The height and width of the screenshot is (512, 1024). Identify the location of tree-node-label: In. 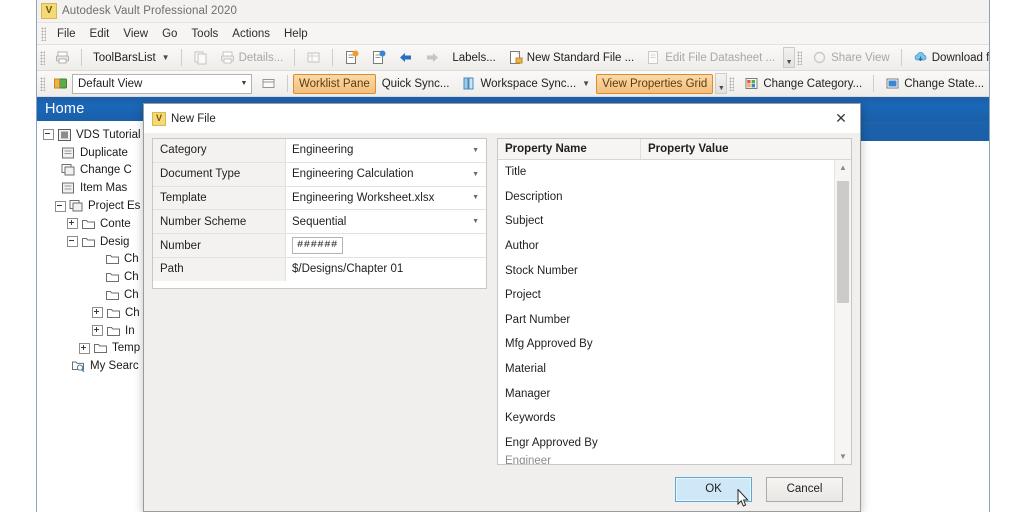
(130, 330).